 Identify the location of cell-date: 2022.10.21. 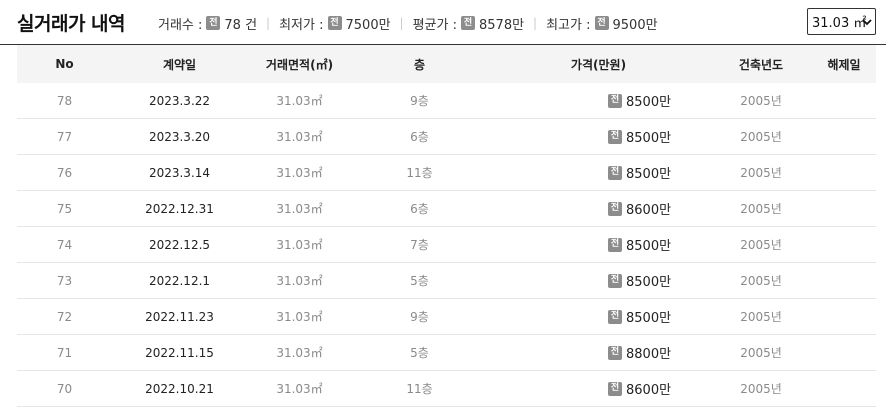
(179, 388).